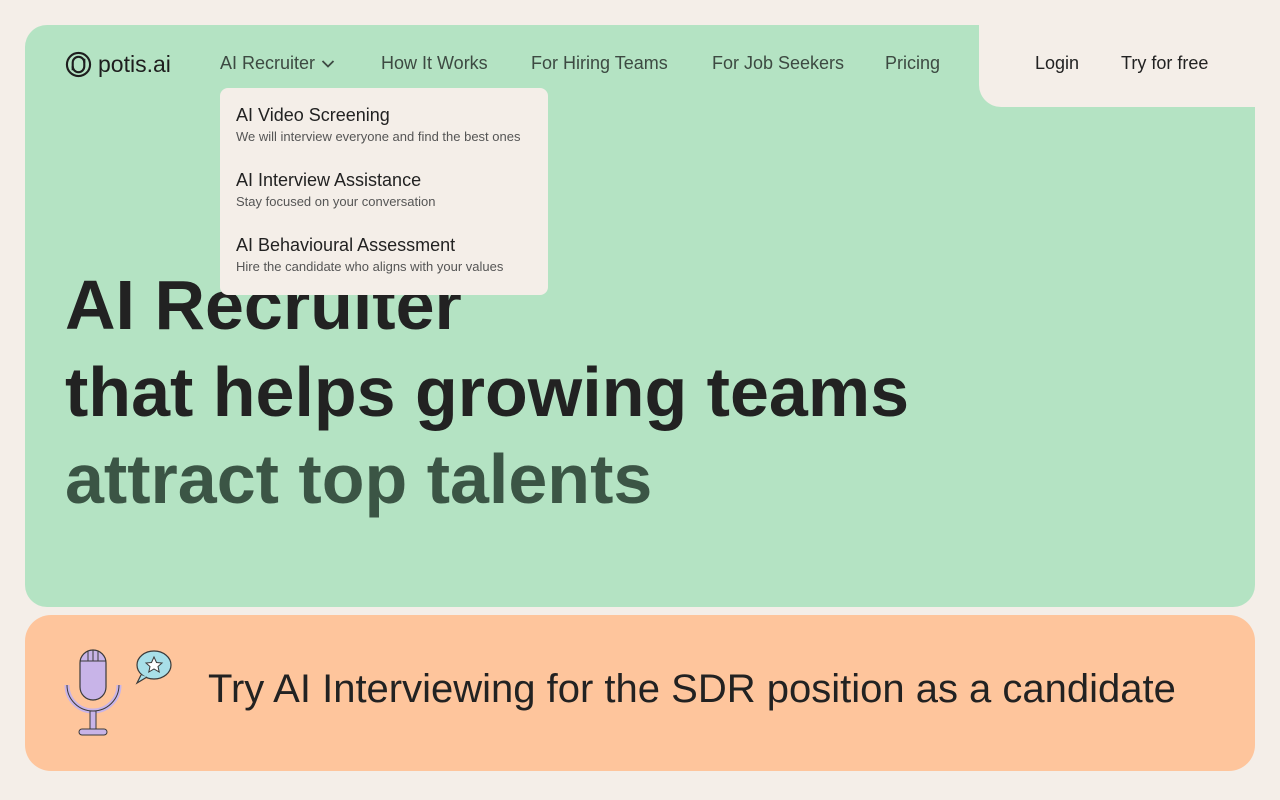 The image size is (1280, 800). I want to click on dropdown-item-title: AI Behavioural Assessment, so click(346, 245).